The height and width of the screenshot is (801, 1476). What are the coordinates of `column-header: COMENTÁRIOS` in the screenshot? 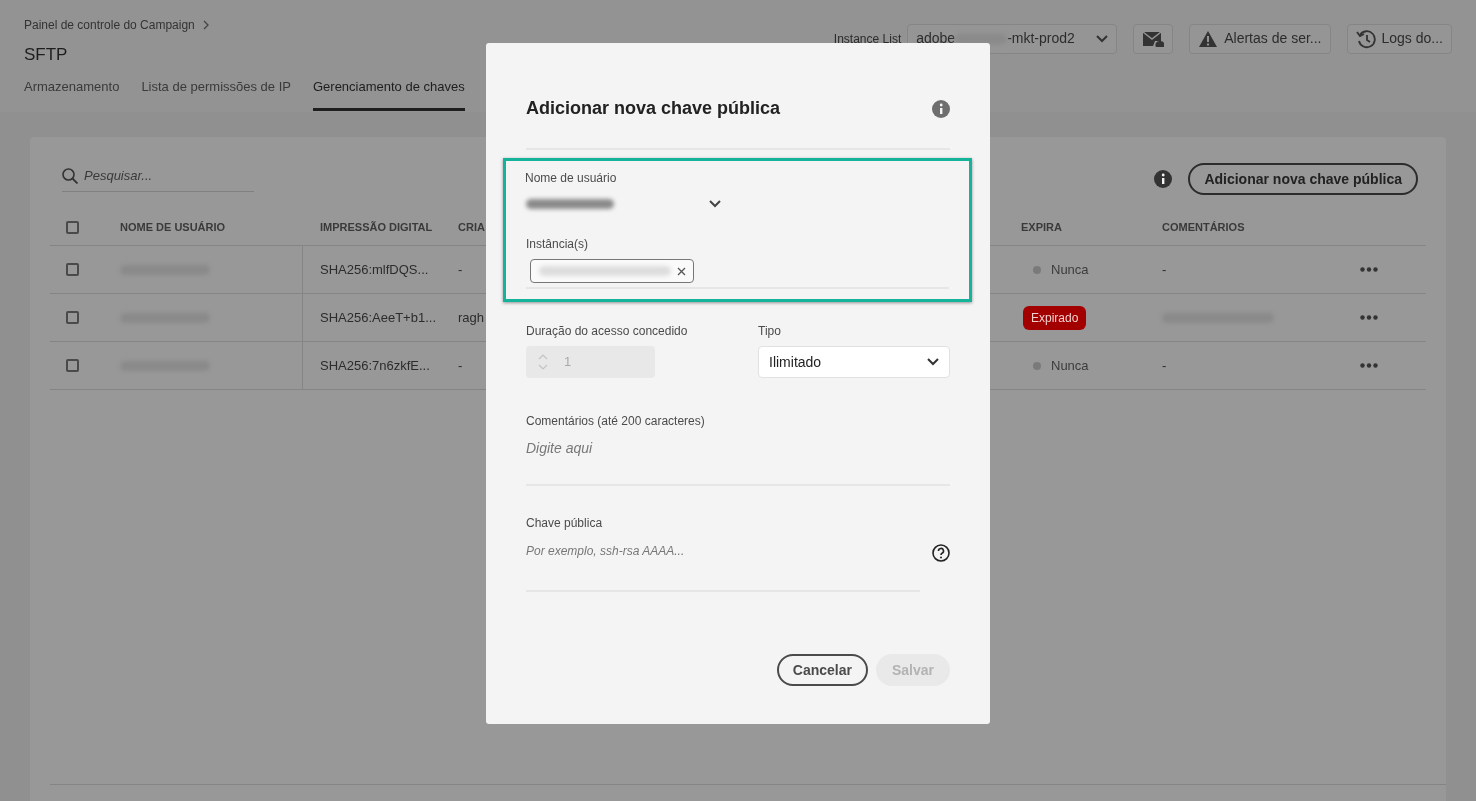 It's located at (1203, 227).